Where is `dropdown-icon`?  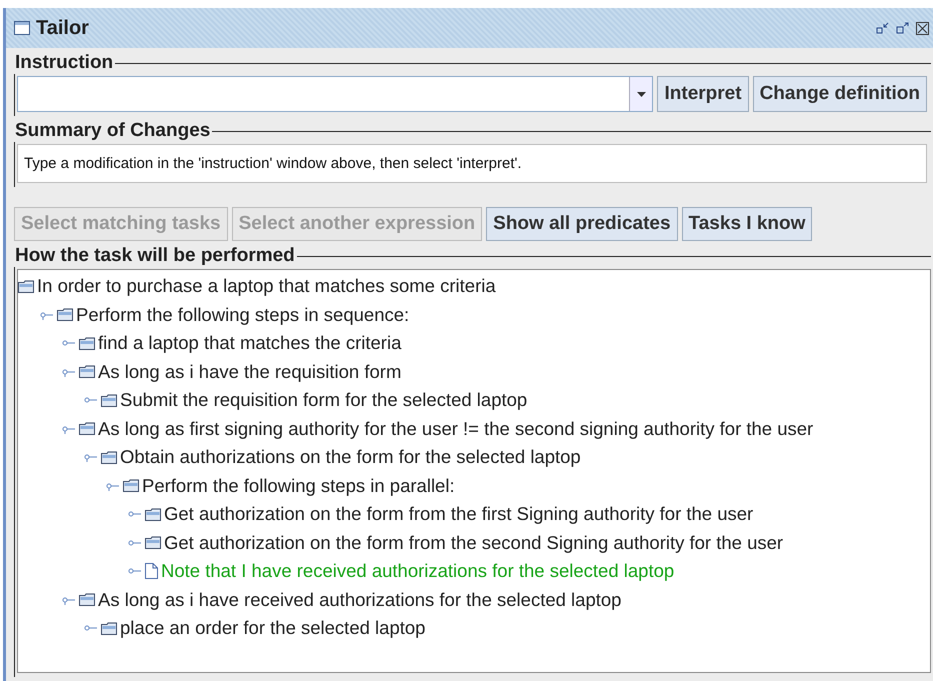 dropdown-icon is located at coordinates (641, 94).